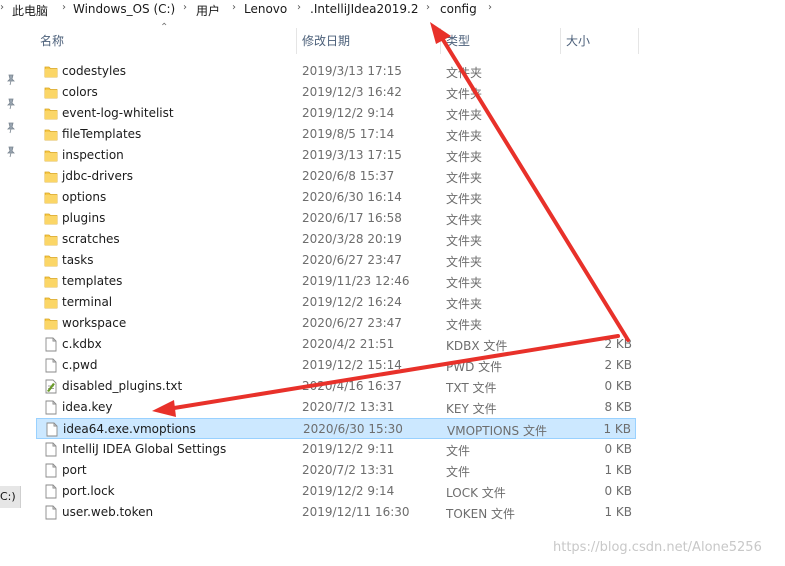 Image resolution: width=785 pixels, height=566 pixels. I want to click on file-name: tasks, so click(78, 260).